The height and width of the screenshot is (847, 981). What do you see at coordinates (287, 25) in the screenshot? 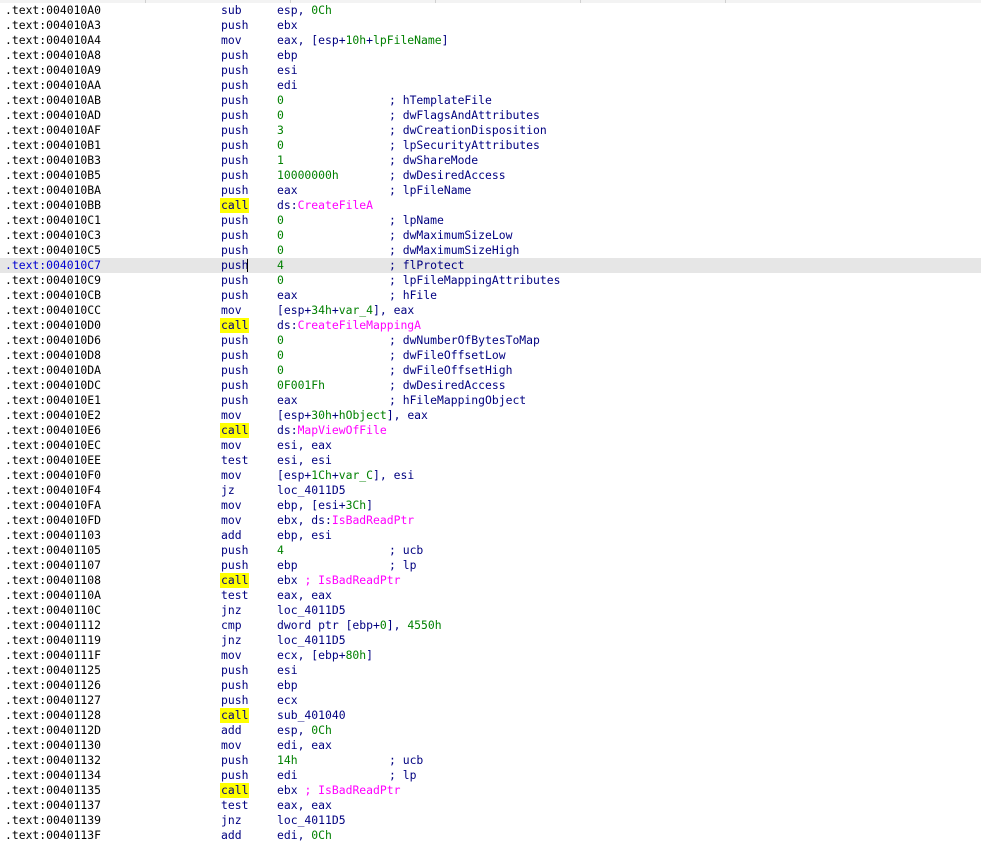
I see `operands: ebx` at bounding box center [287, 25].